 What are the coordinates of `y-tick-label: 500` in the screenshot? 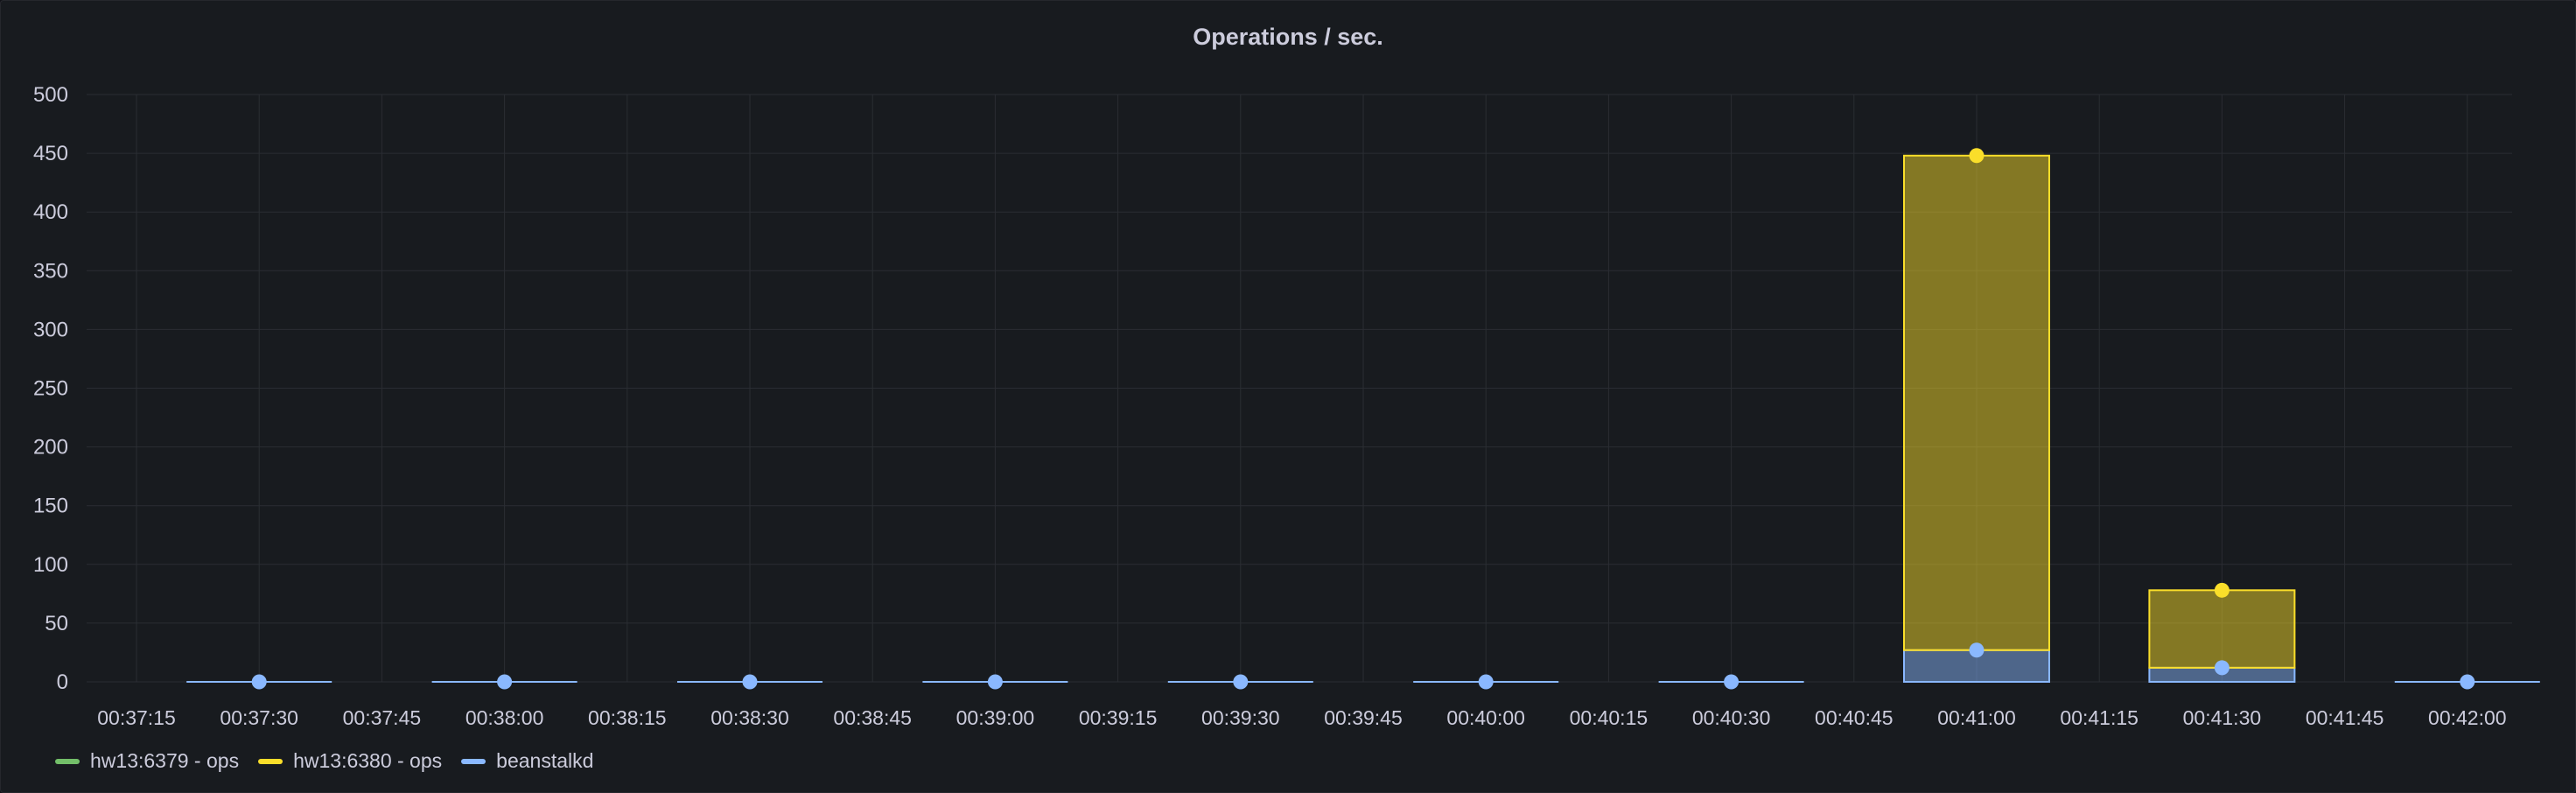 It's located at (50, 95).